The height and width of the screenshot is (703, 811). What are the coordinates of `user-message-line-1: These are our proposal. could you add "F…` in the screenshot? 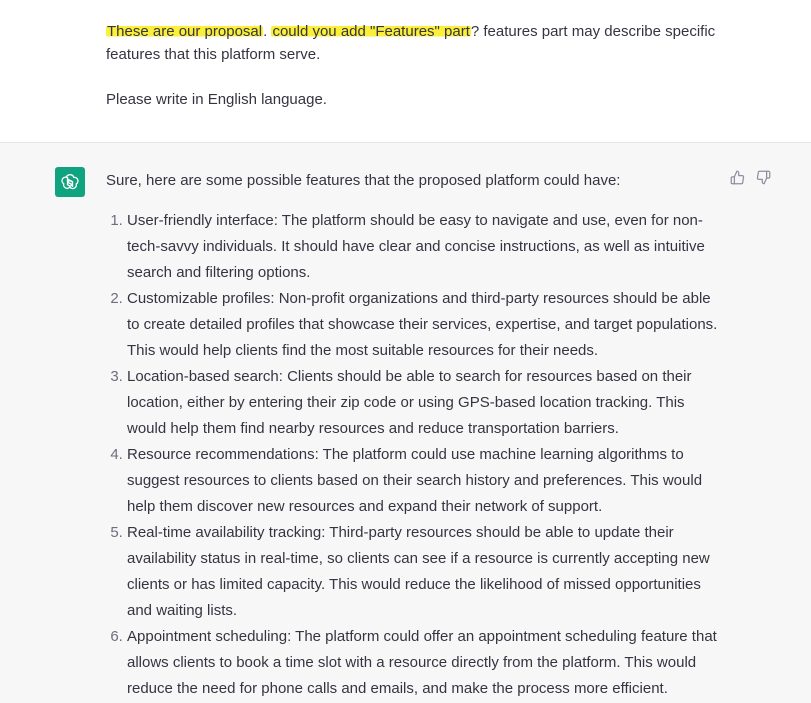 It's located at (416, 43).